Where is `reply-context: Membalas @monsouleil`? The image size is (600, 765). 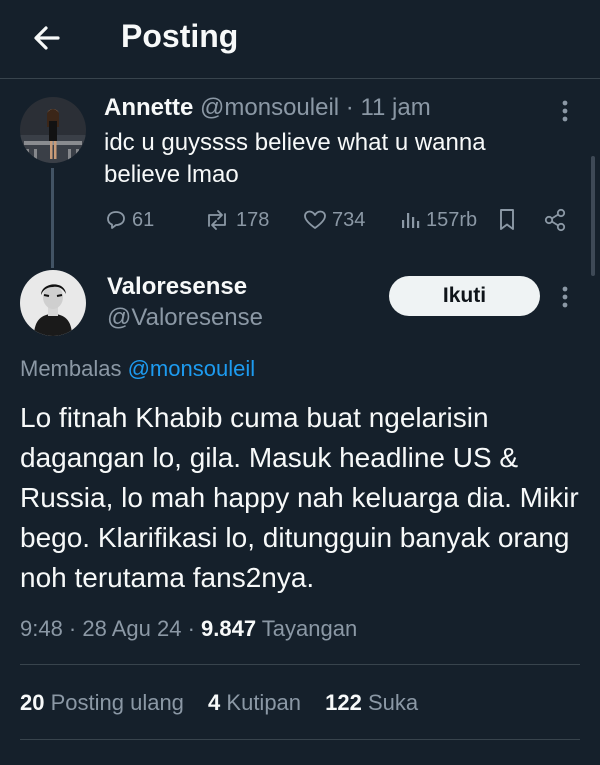 reply-context: Membalas @monsouleil is located at coordinates (137, 369).